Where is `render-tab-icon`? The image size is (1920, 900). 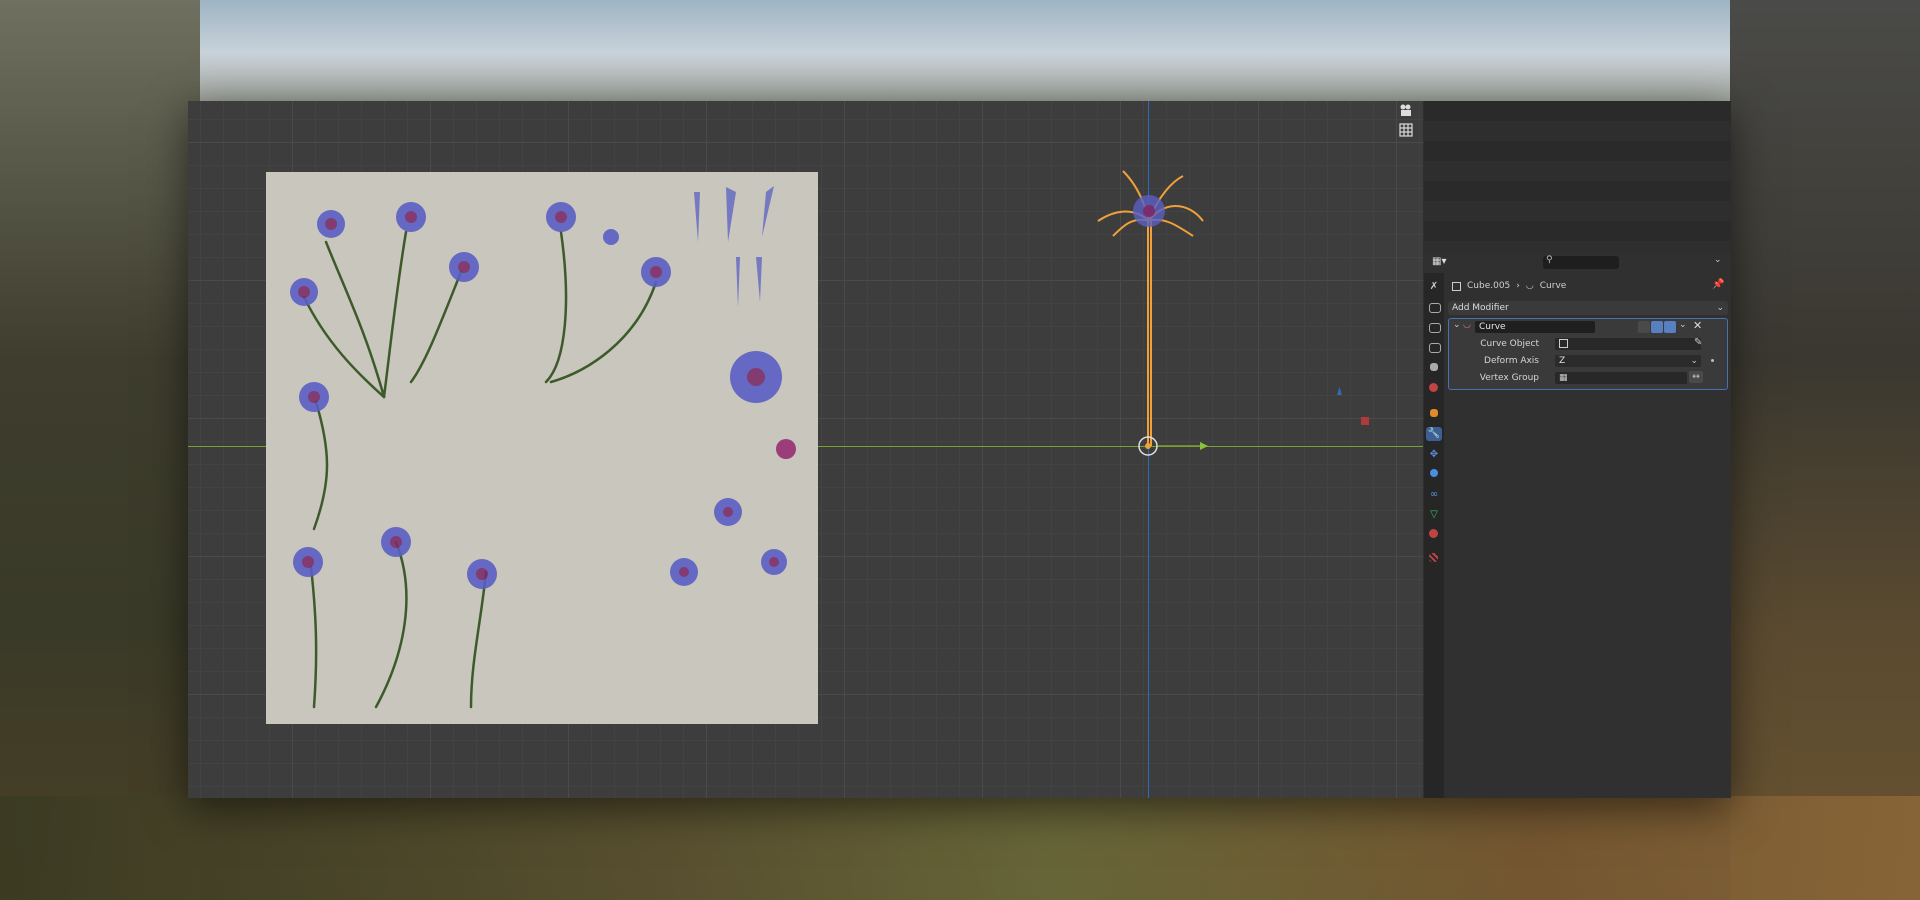
render-tab-icon is located at coordinates (1435, 308).